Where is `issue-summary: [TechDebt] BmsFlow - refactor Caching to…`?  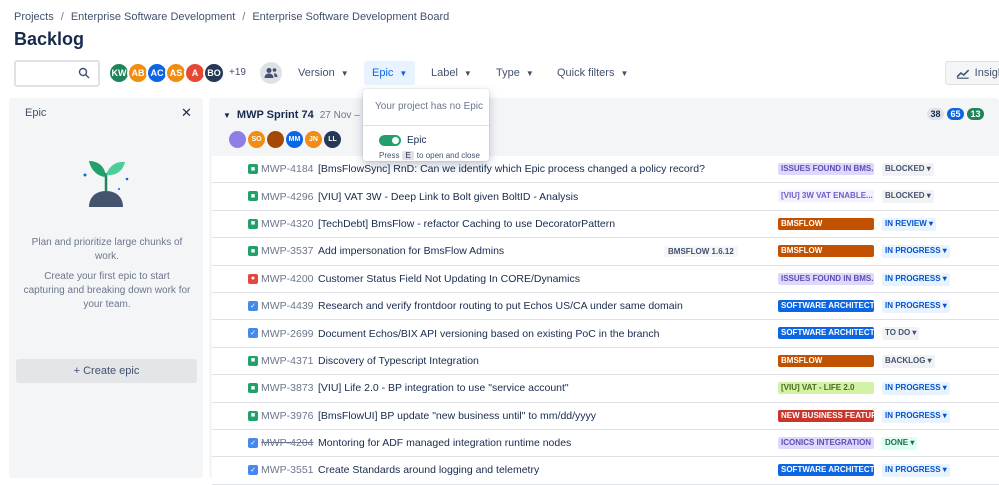
issue-summary: [TechDebt] BmsFlow - refactor Caching to… is located at coordinates (466, 224).